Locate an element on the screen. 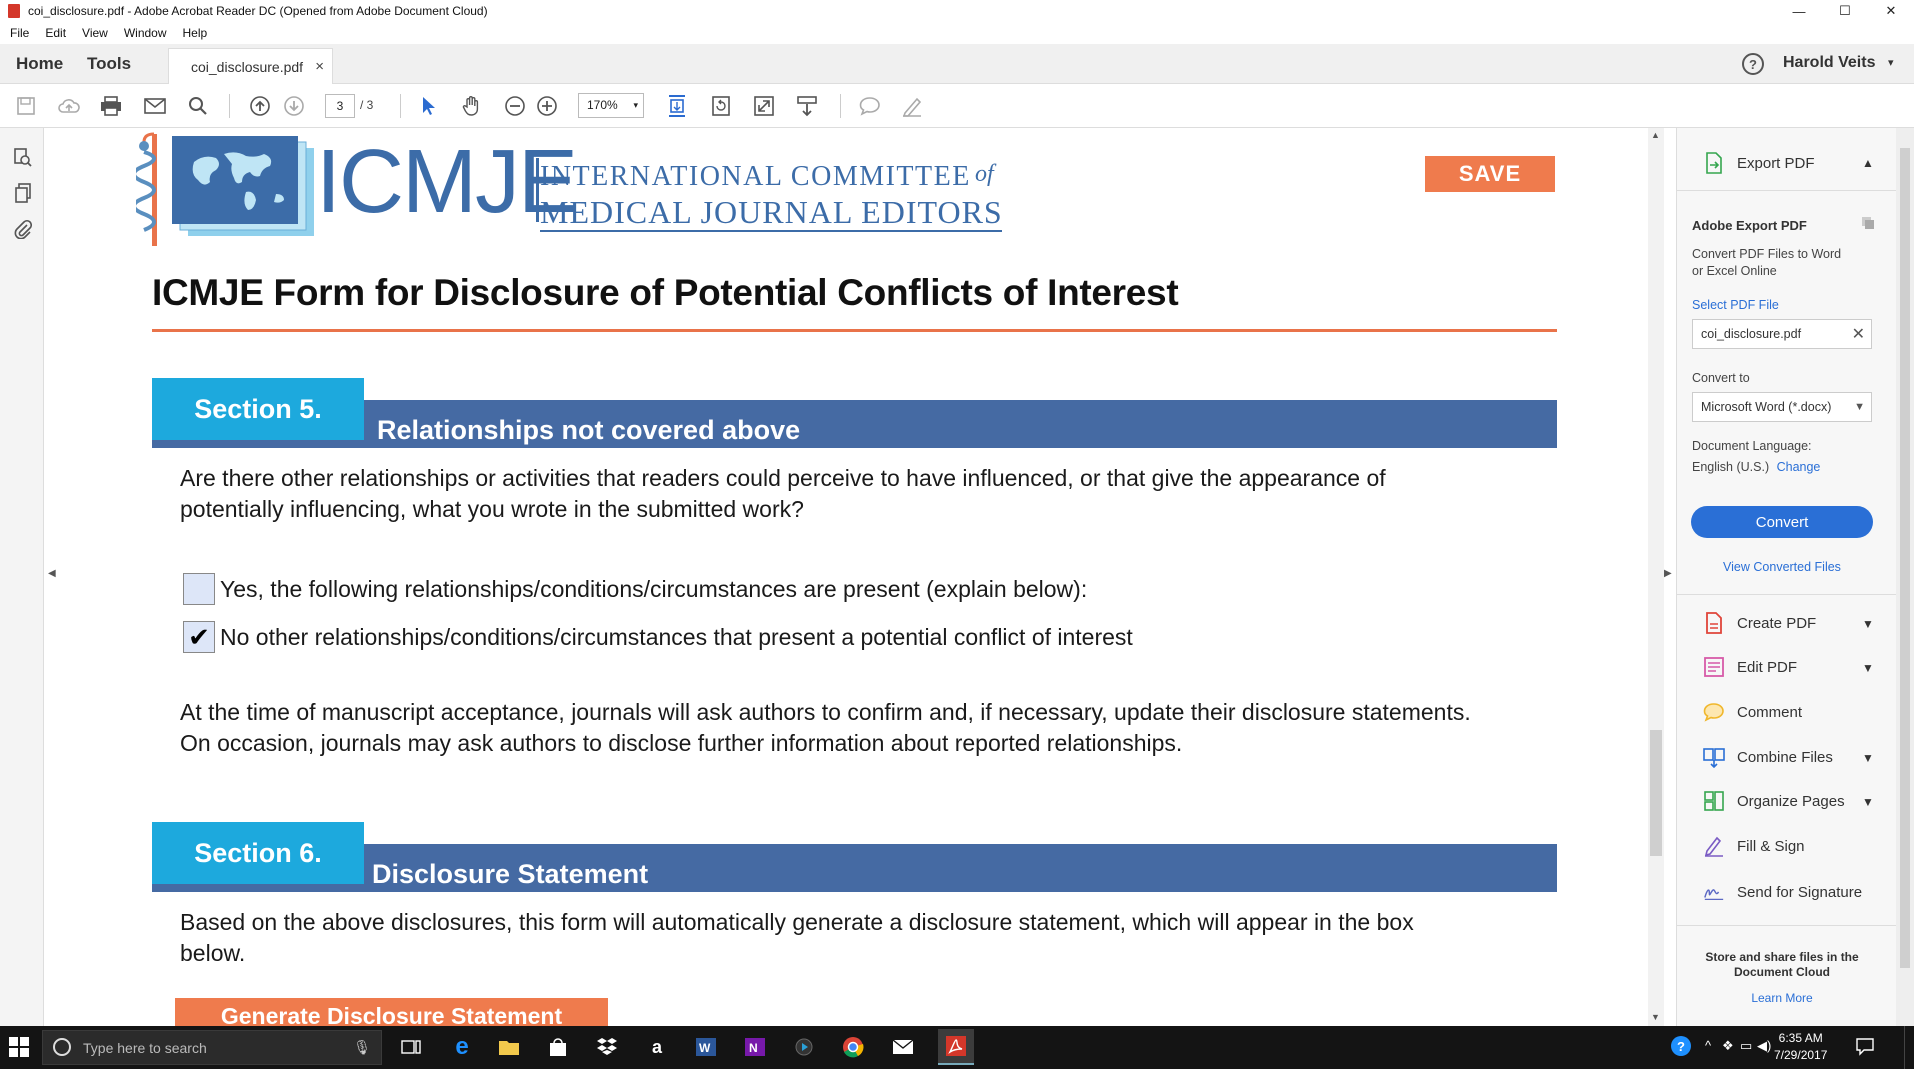 This screenshot has width=1914, height=1069. close-tab-icon: × is located at coordinates (319, 66).